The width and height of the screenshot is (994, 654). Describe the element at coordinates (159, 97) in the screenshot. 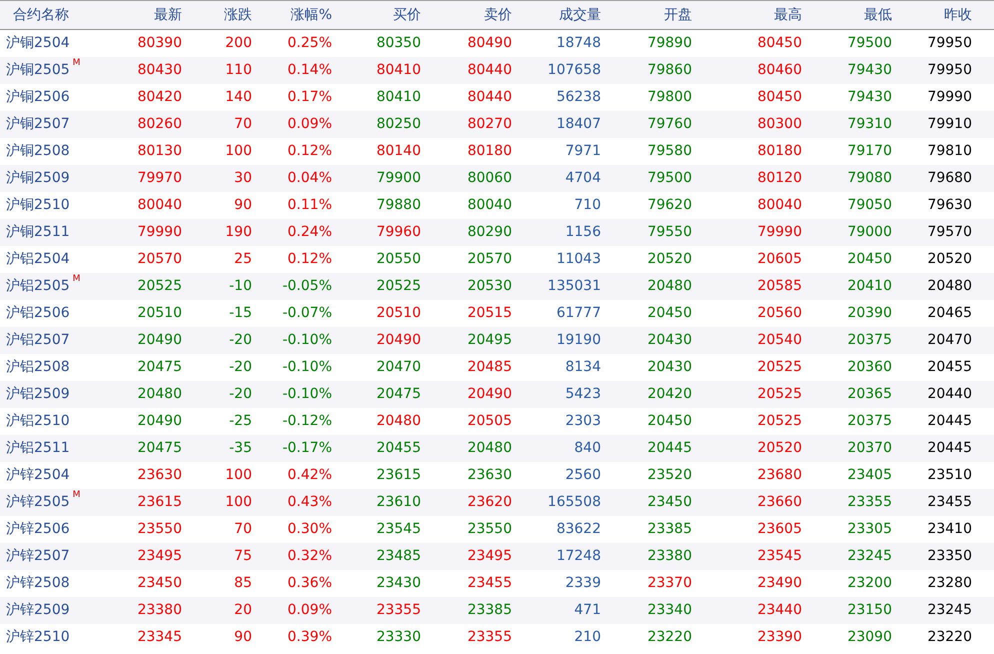

I see `table-cell-text: 80420` at that location.